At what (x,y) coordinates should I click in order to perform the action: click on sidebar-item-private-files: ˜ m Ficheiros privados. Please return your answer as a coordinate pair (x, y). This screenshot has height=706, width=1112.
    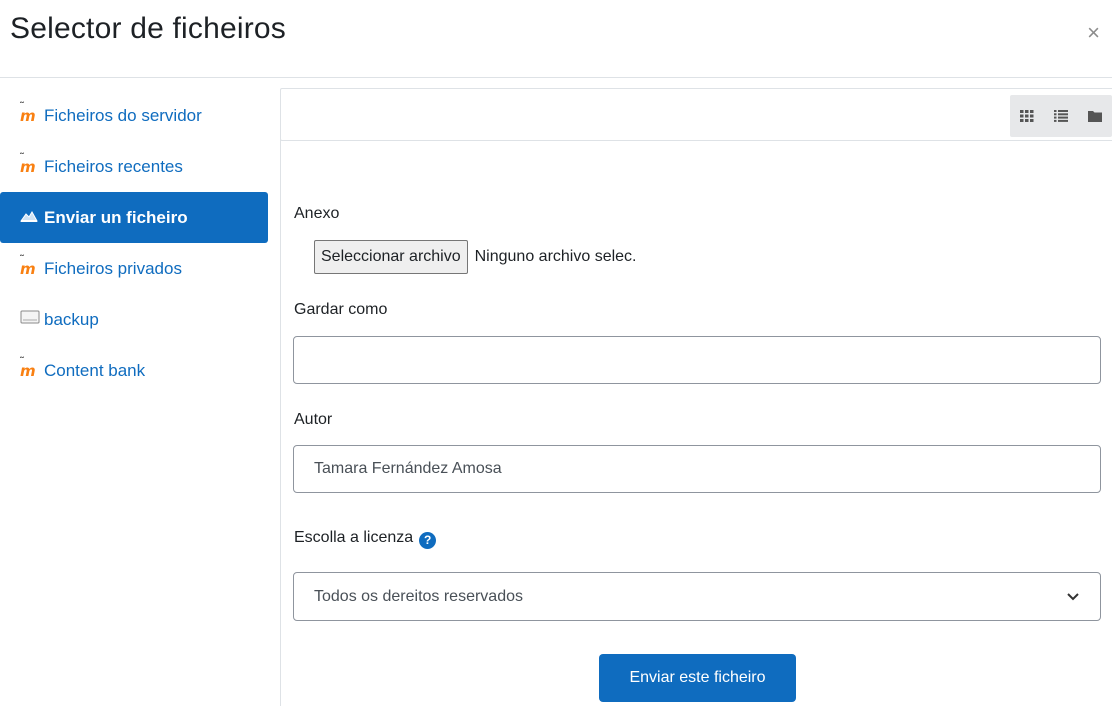
    Looking at the image, I should click on (135, 268).